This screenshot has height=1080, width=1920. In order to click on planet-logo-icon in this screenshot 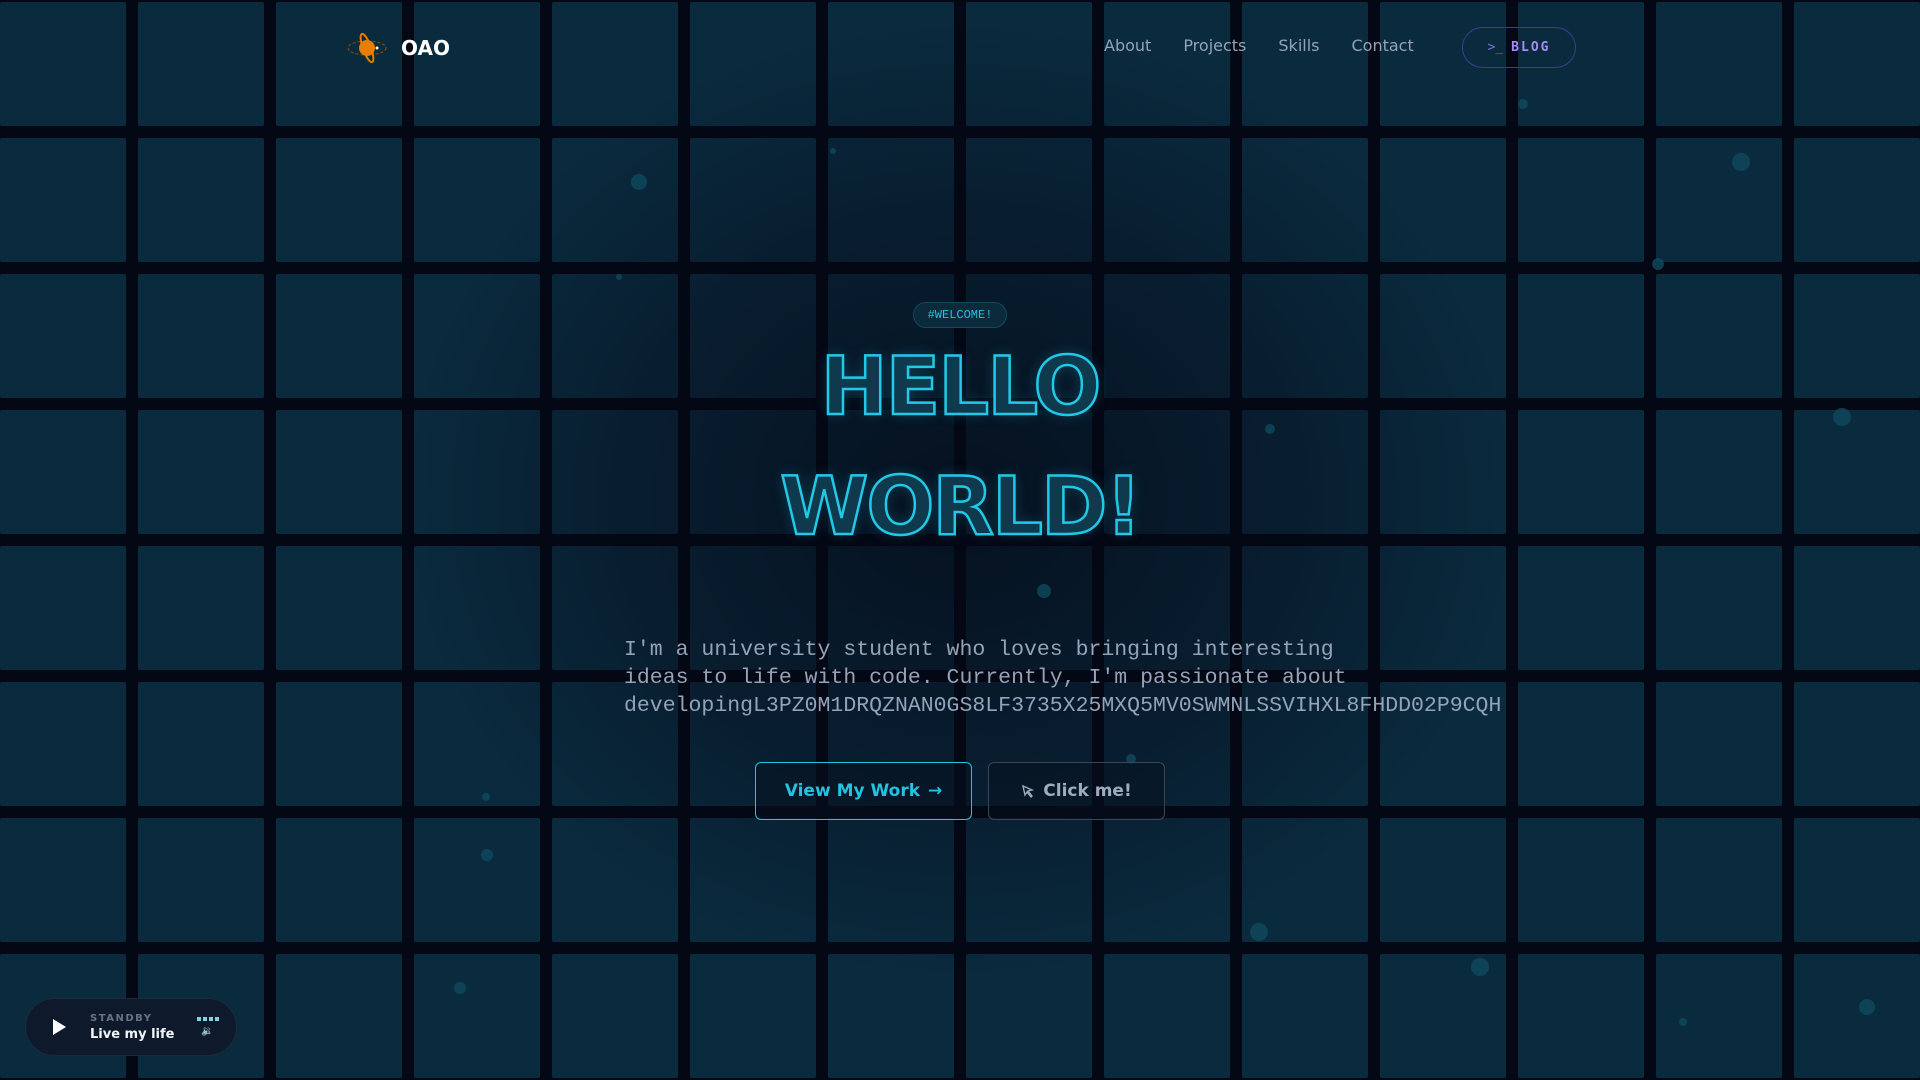, I will do `click(367, 48)`.